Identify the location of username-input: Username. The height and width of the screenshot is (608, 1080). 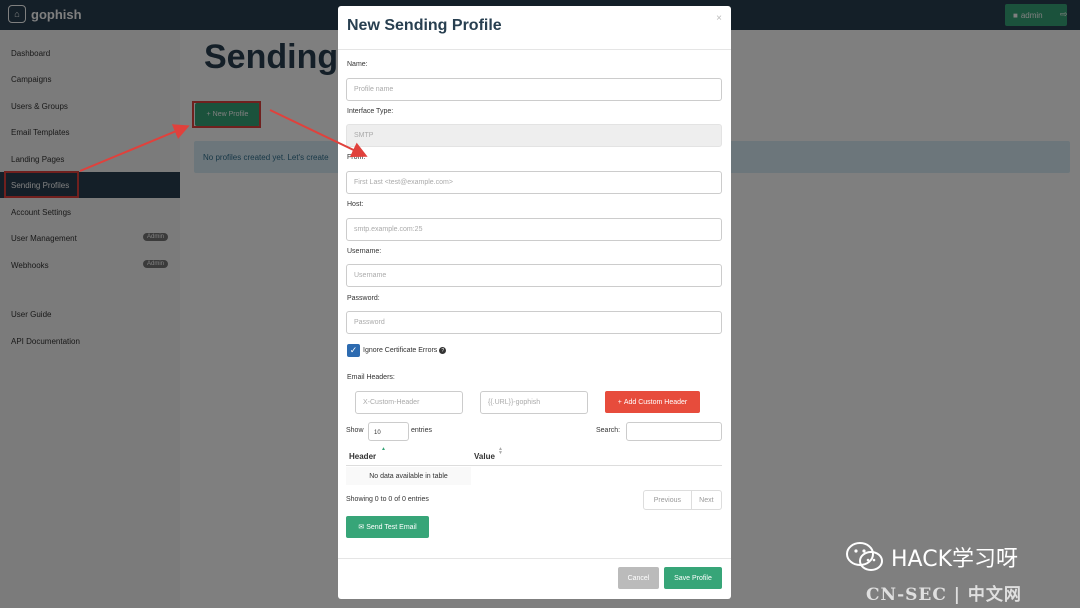
(534, 275).